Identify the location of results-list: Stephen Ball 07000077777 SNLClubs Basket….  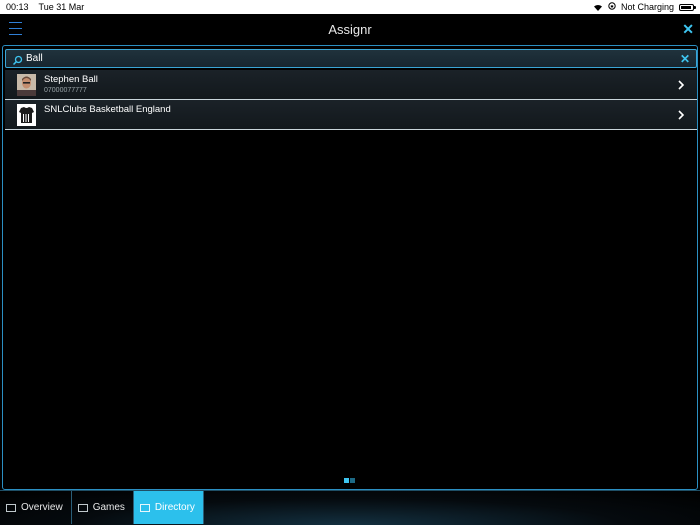
(351, 100).